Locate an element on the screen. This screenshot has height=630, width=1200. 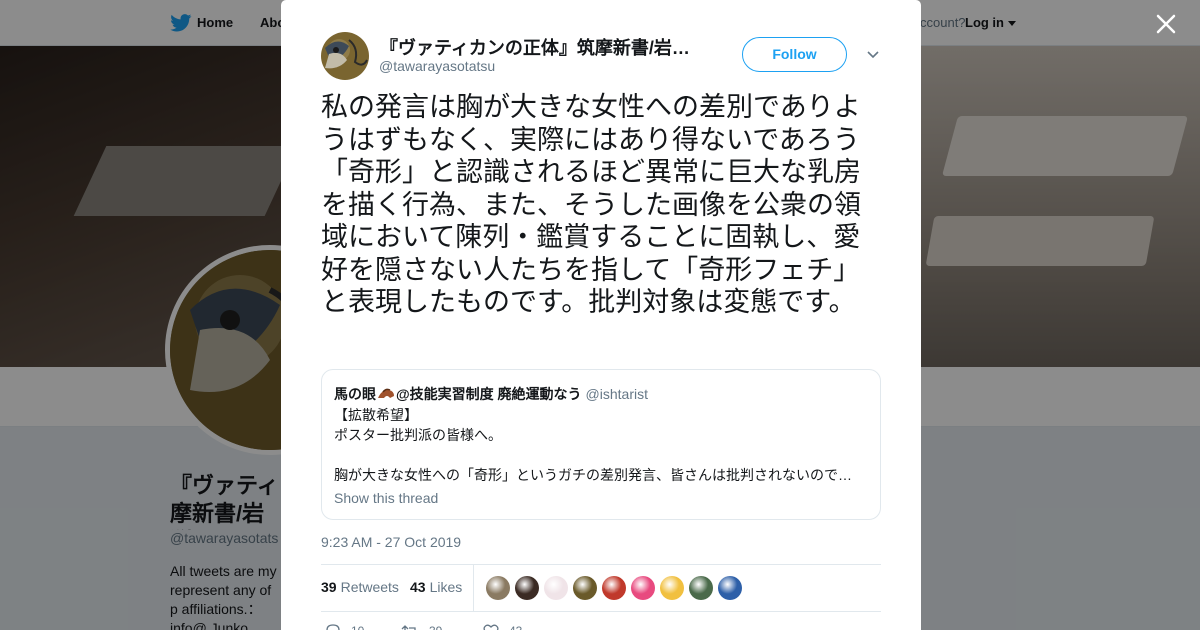
heart-icon is located at coordinates (491, 627).